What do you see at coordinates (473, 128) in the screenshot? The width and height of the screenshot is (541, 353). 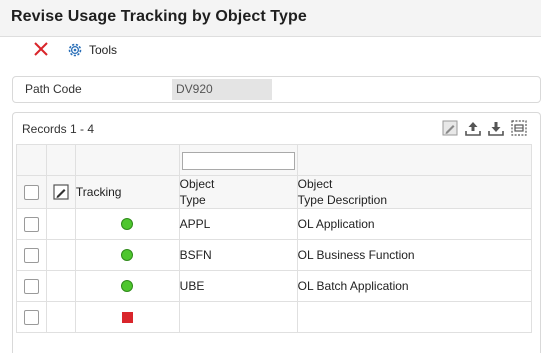 I see `export-icon` at bounding box center [473, 128].